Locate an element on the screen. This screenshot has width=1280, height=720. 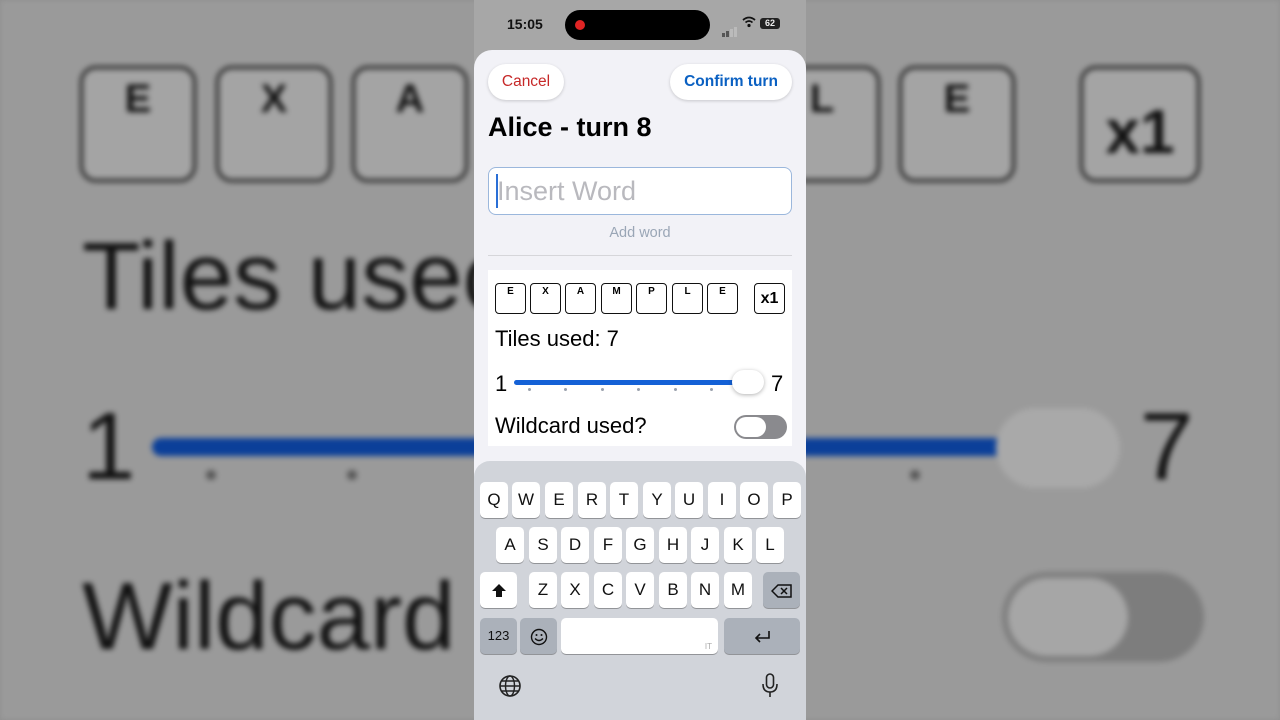
key-c: C is located at coordinates (608, 590).